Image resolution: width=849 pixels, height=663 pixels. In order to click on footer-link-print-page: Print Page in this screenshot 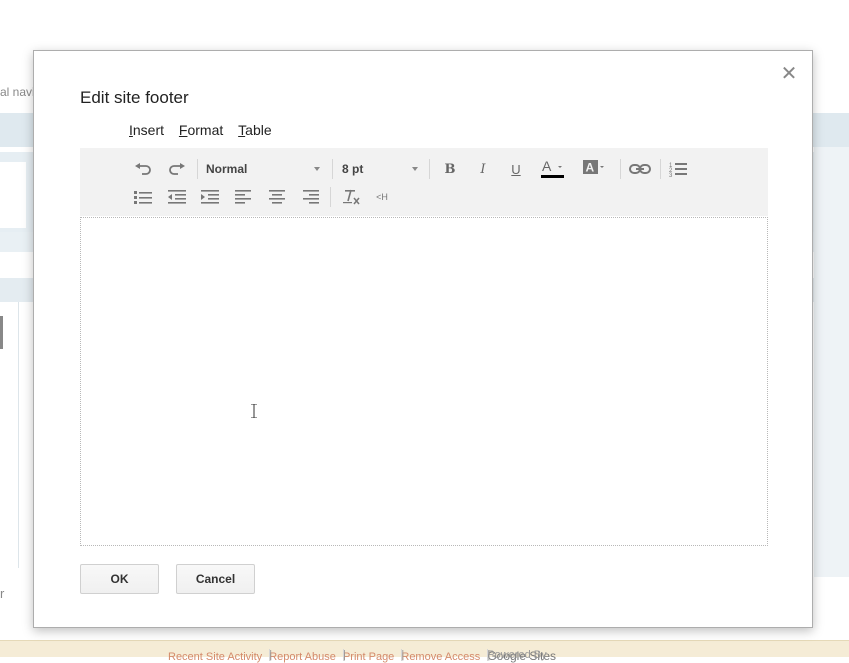, I will do `click(368, 657)`.